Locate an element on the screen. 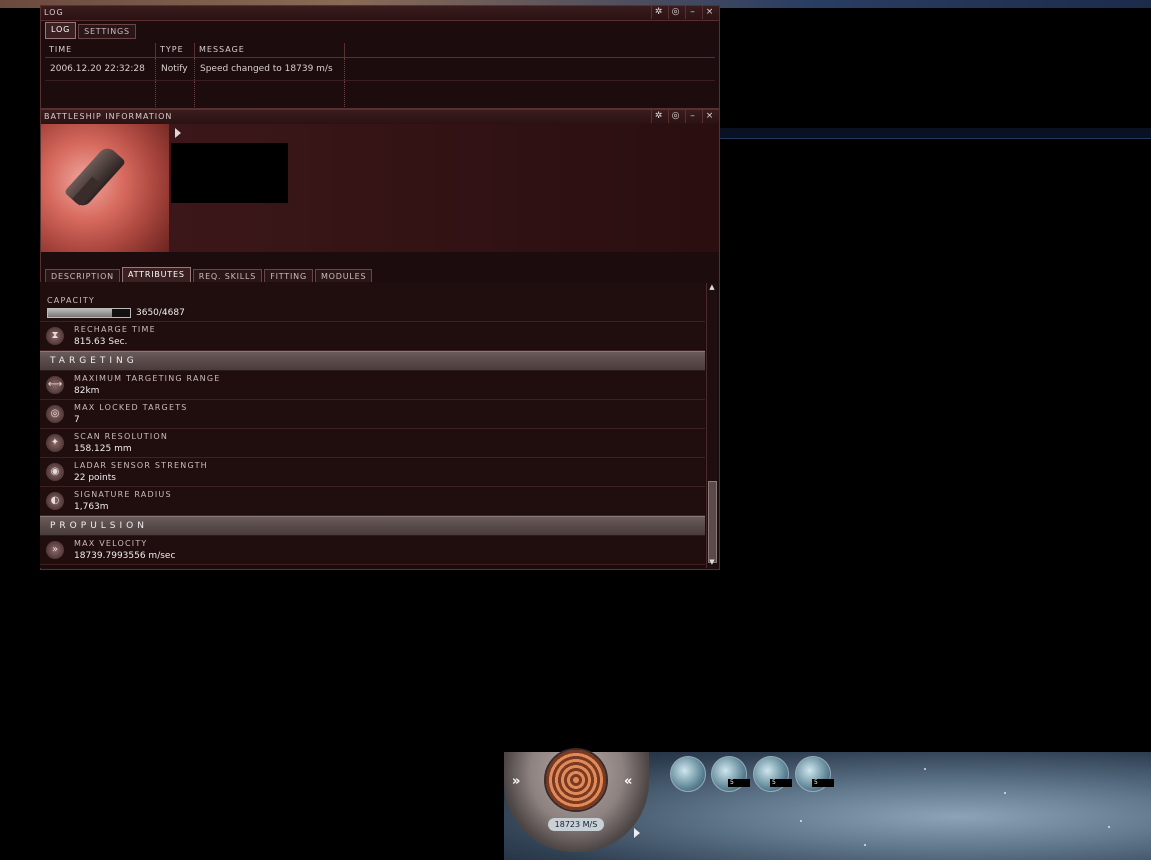 This screenshot has height=860, width=1151. log-header: TIME TYPE MESSAGE is located at coordinates (380, 50).